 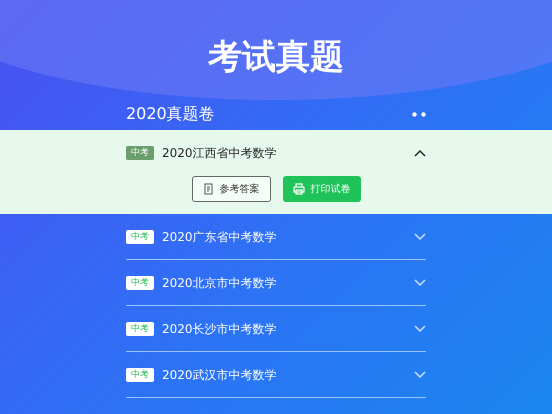 What do you see at coordinates (276, 57) in the screenshot?
I see `page-title: 考试真题` at bounding box center [276, 57].